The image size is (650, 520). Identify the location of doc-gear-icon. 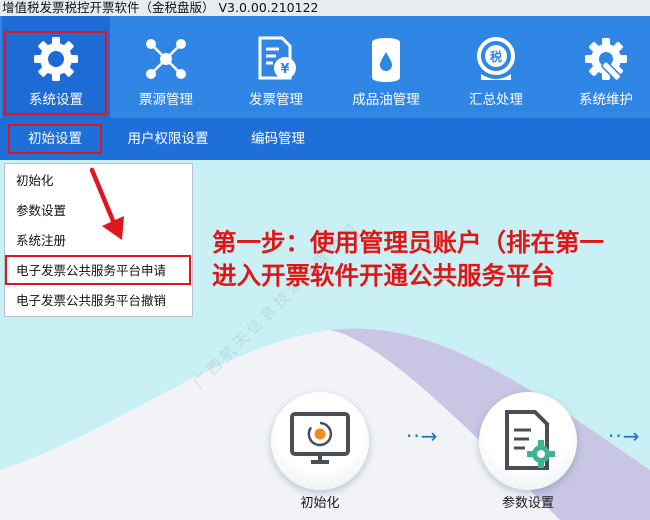
(530, 440).